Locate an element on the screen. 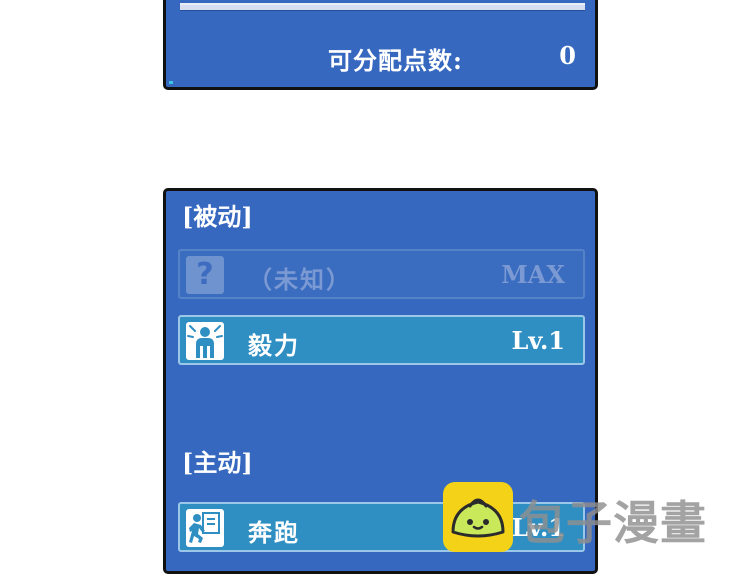  status-panel: 可分配点数: 0 is located at coordinates (380, 45).